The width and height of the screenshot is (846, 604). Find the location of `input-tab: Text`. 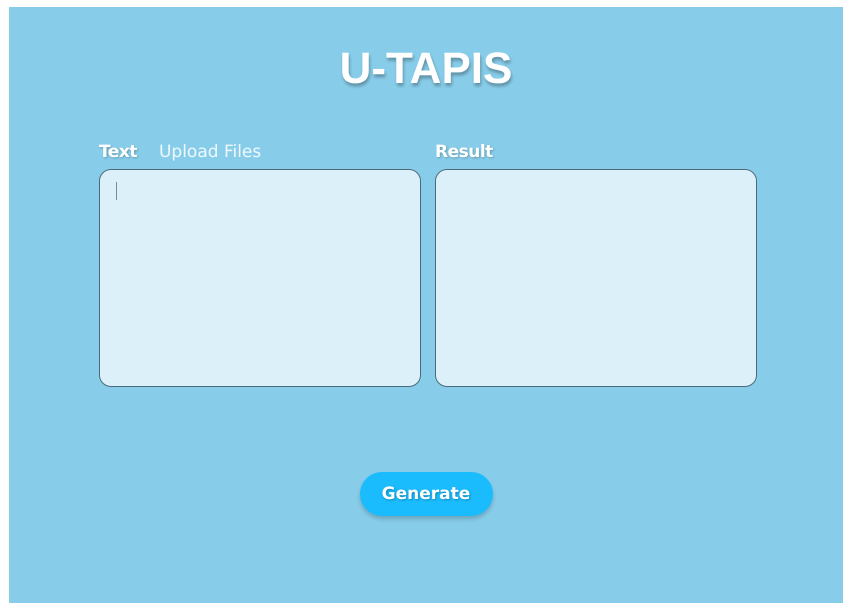

input-tab: Text is located at coordinates (118, 152).